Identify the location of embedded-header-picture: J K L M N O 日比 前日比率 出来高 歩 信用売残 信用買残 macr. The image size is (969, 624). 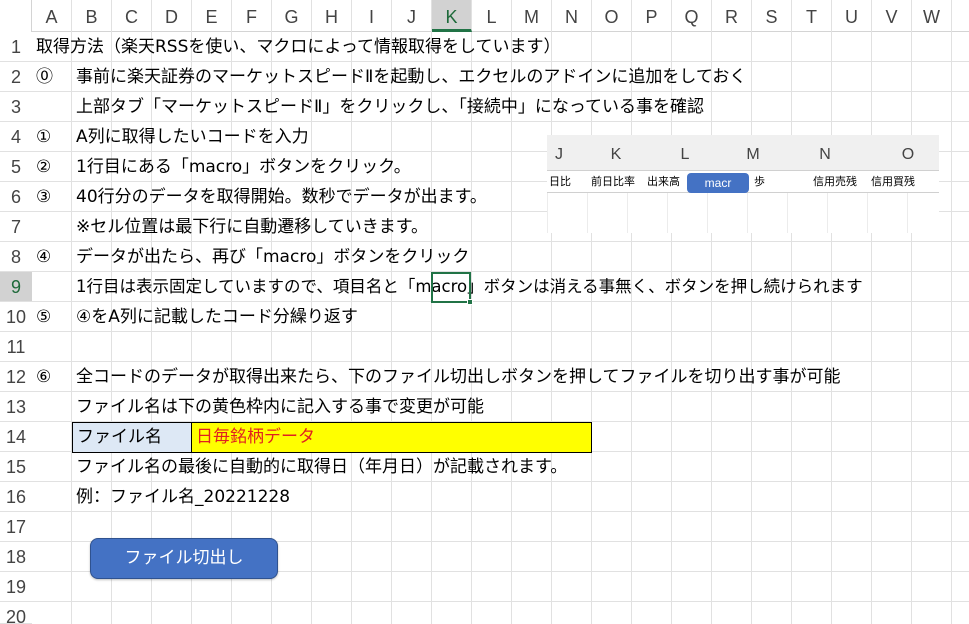
(743, 184).